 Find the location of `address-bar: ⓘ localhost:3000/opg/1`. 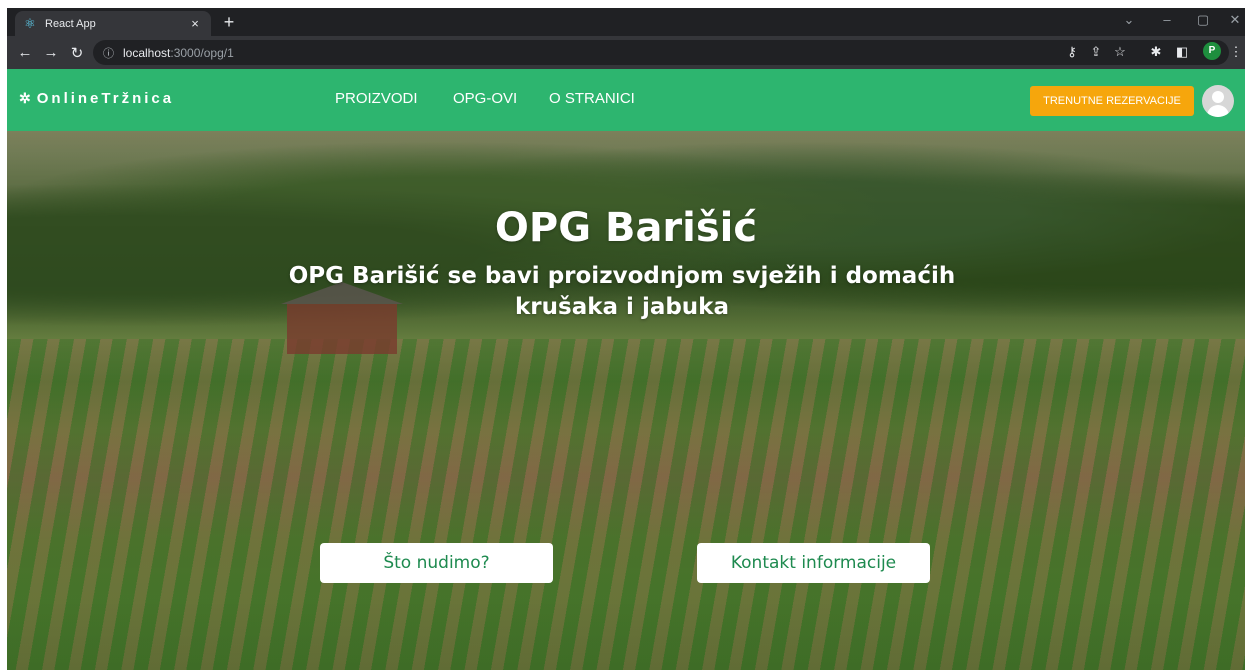

address-bar: ⓘ localhost:3000/opg/1 is located at coordinates (661, 52).